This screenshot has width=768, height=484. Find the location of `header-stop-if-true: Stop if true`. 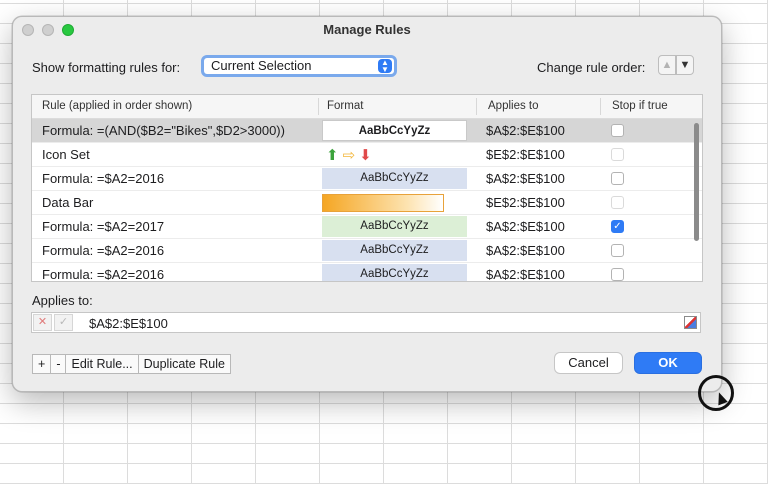

header-stop-if-true: Stop if true is located at coordinates (640, 106).